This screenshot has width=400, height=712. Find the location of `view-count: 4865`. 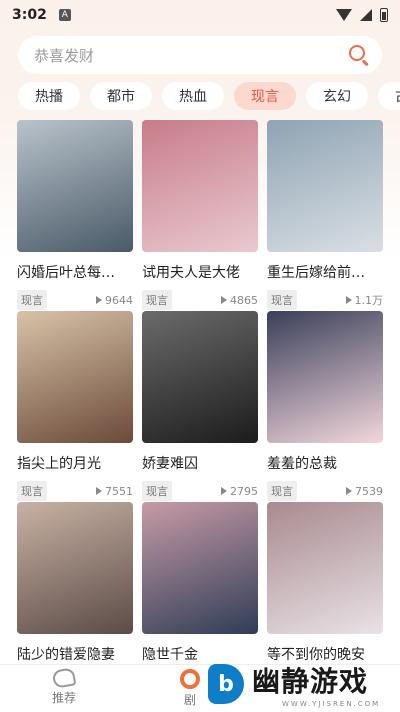

view-count: 4865 is located at coordinates (239, 300).